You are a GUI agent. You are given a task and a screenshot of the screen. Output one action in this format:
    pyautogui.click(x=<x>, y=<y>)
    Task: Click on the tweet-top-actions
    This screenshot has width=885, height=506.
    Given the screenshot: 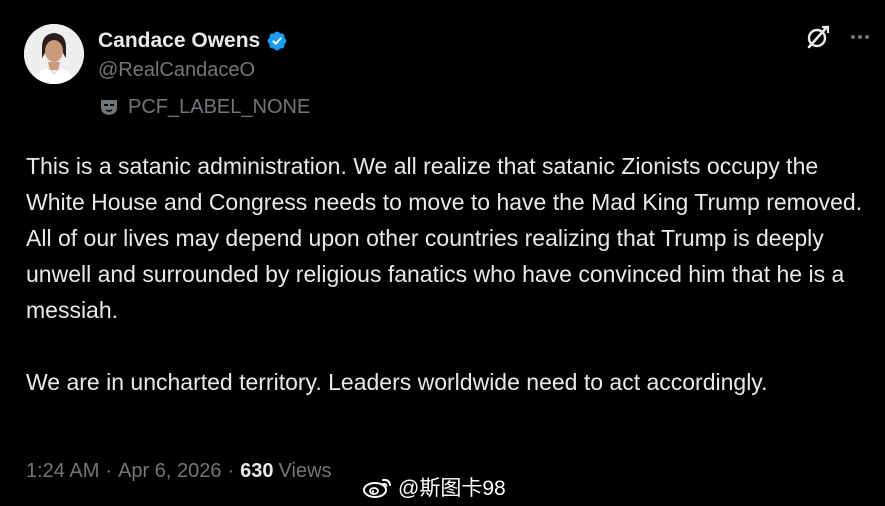 What is the action you would take?
    pyautogui.click(x=838, y=37)
    